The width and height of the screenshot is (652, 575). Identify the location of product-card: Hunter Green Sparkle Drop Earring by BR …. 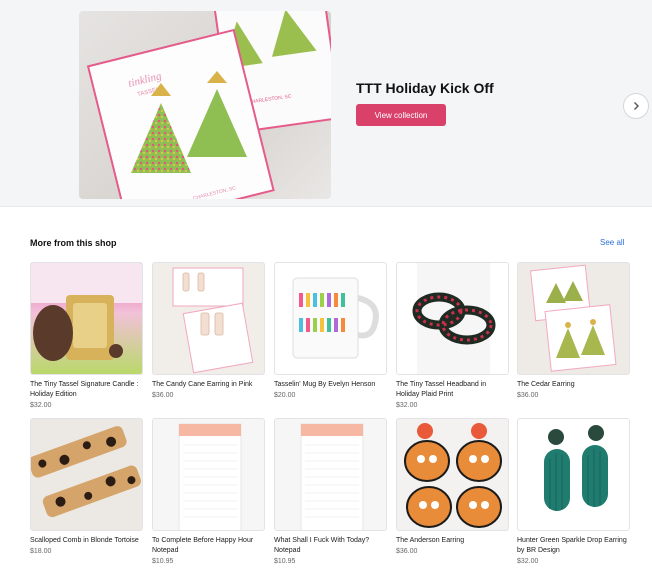
(573, 492).